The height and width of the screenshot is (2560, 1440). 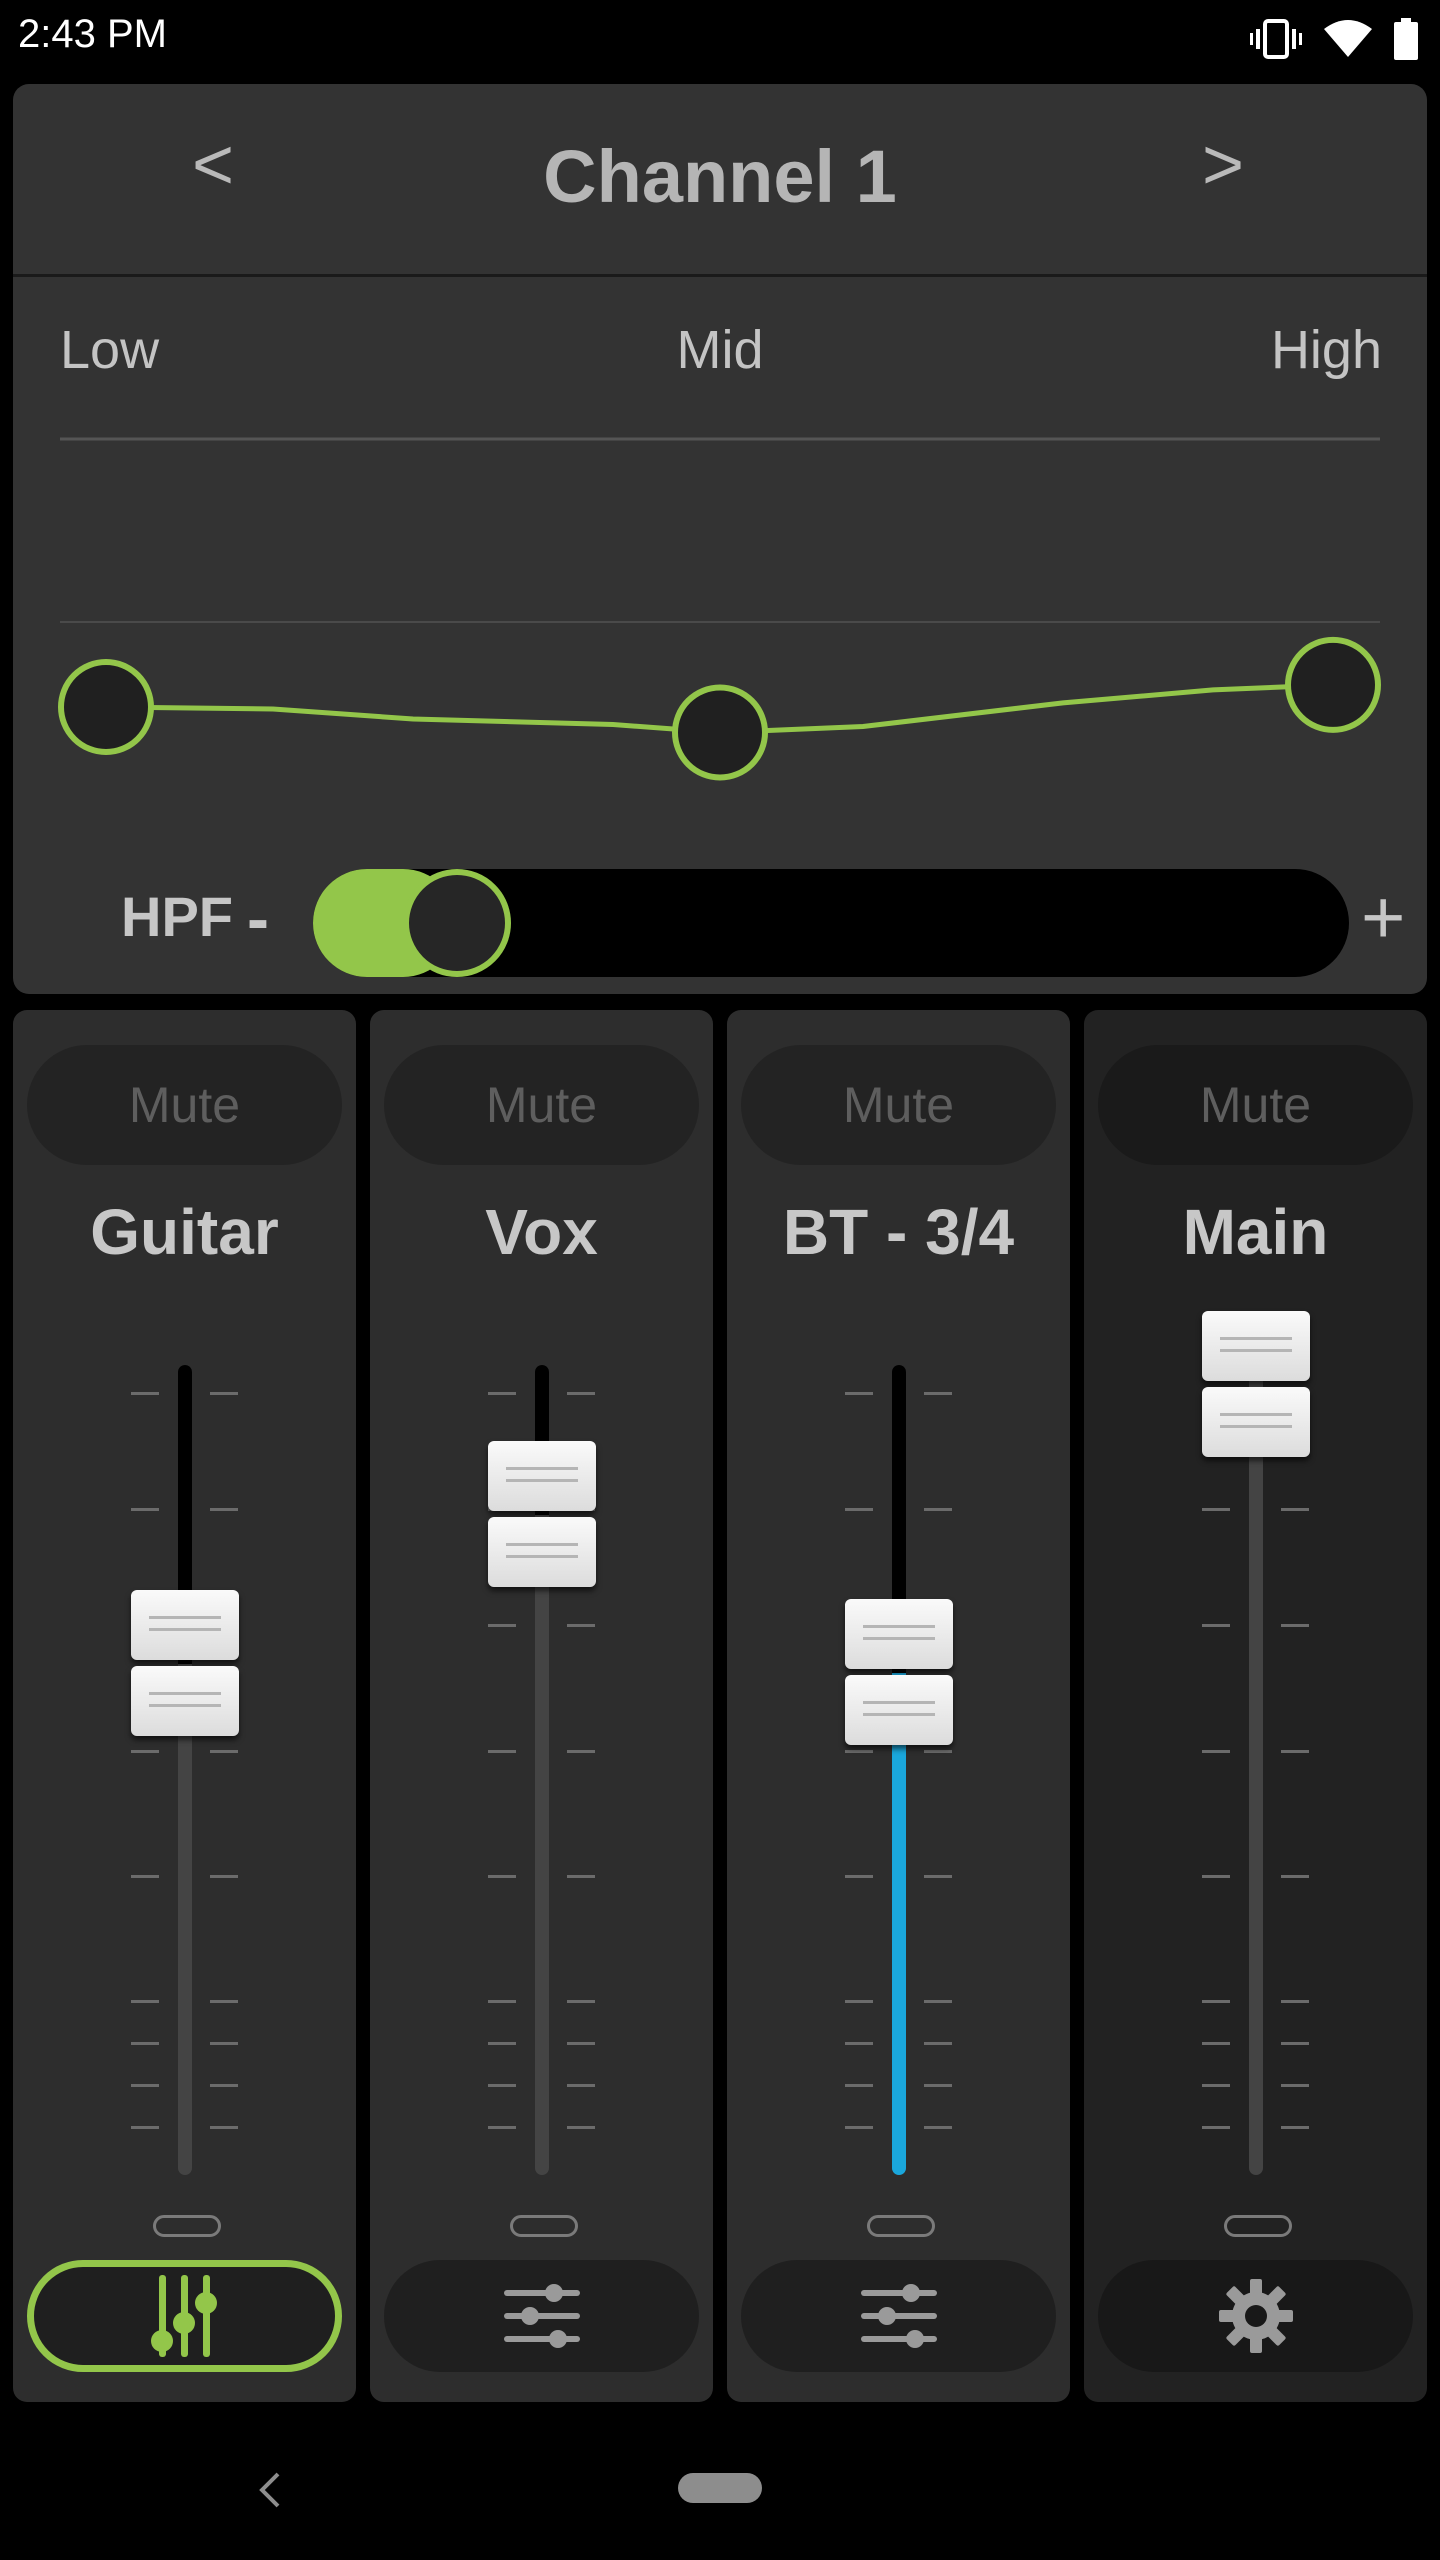 I want to click on wifi-icon, so click(x=1348, y=38).